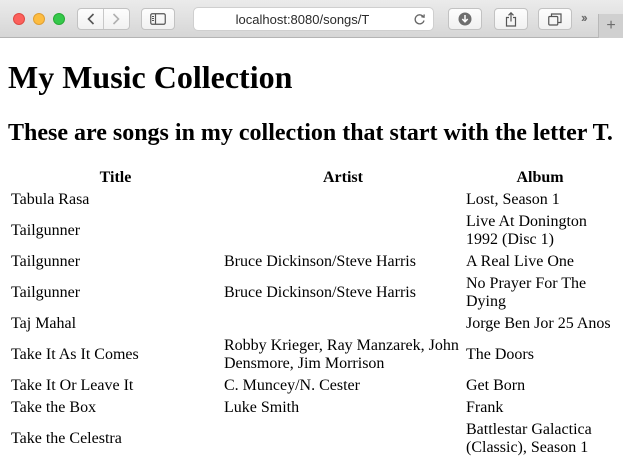  Describe the element at coordinates (529, 438) in the screenshot. I see `song-album-cell: Battlestar Galactica (Classic), Season 1` at that location.